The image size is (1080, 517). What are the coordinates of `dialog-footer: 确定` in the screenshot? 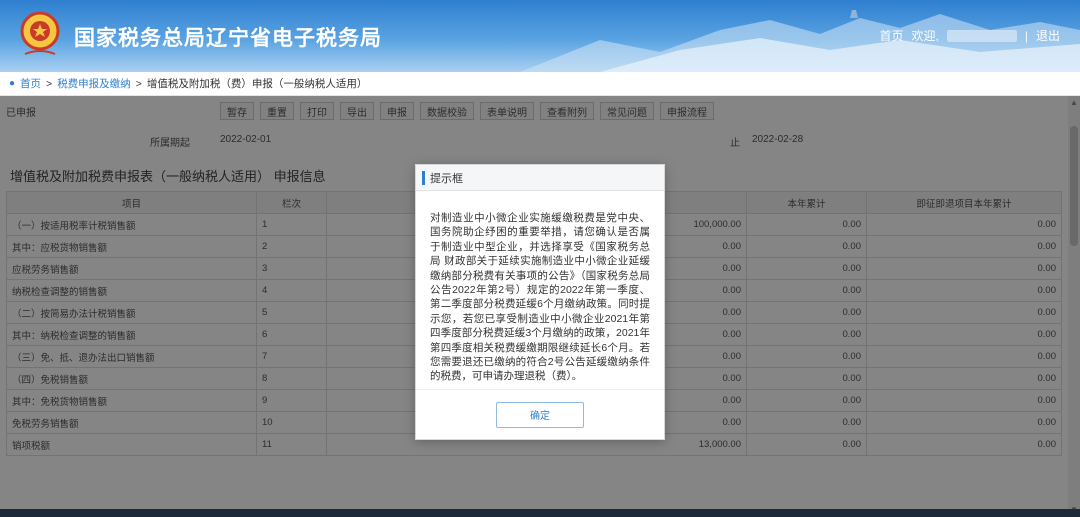 It's located at (540, 414).